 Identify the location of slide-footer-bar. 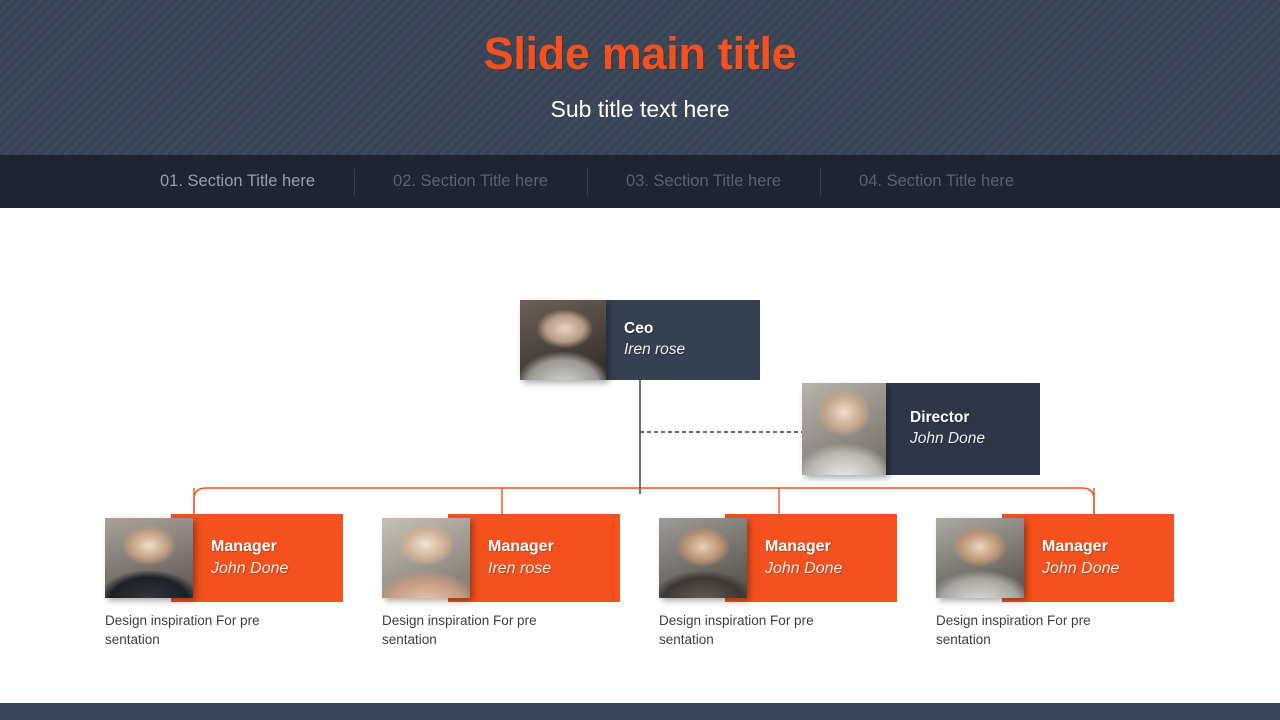
(640, 711).